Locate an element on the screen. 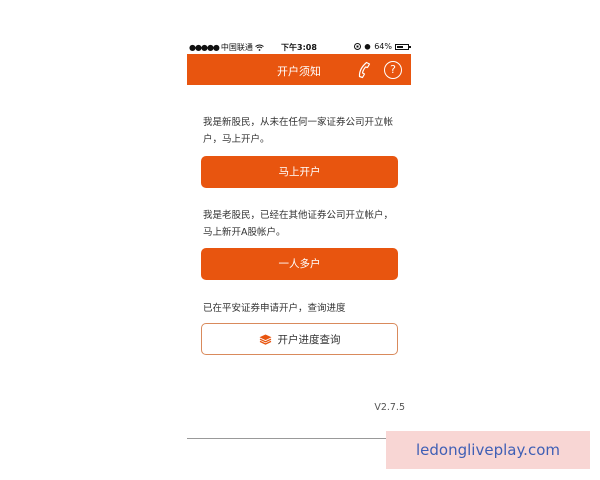 This screenshot has width=600, height=480. progress-text: 已在平安证券申请开户，查询进度 is located at coordinates (274, 308).